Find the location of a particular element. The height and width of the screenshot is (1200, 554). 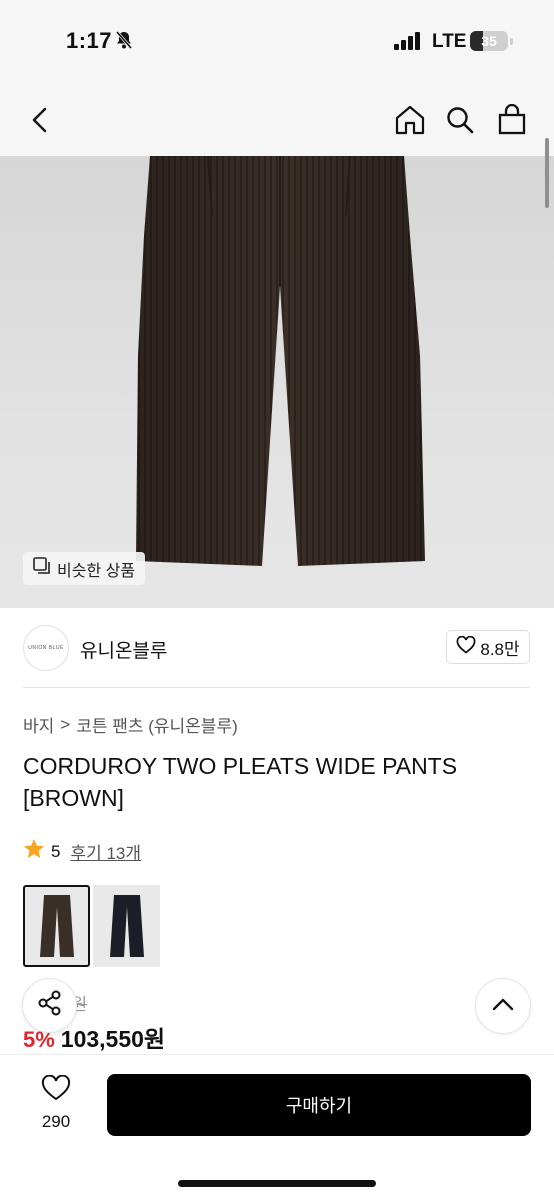

breadcrumb-category: 바지 is located at coordinates (38, 724).